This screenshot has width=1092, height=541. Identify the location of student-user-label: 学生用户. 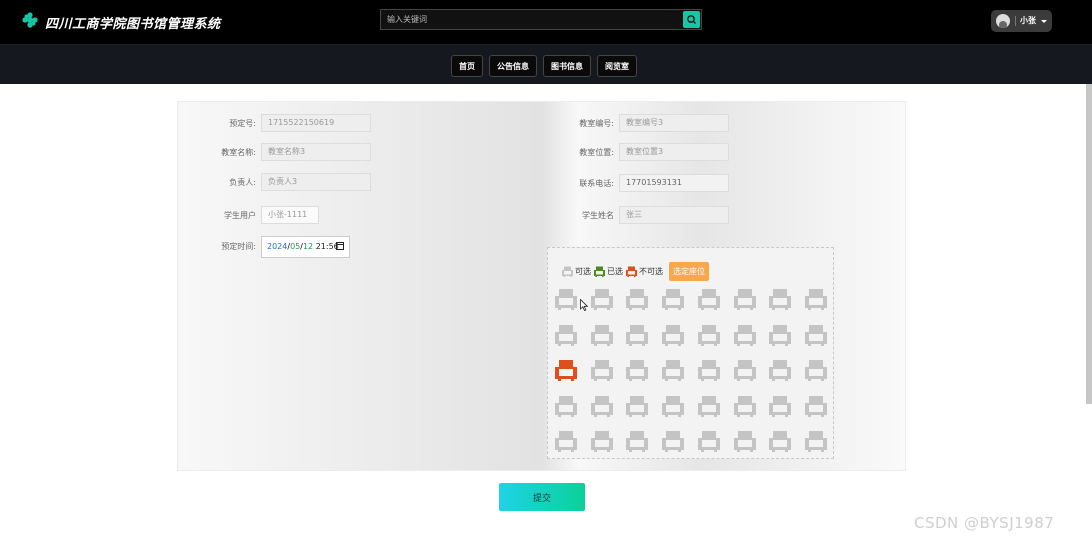
(240, 215).